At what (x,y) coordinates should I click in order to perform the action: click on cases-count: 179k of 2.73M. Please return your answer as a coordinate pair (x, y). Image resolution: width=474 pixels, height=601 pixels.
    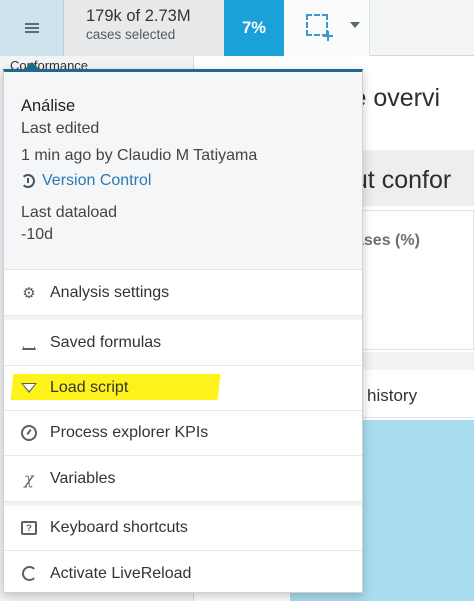
    Looking at the image, I should click on (138, 16).